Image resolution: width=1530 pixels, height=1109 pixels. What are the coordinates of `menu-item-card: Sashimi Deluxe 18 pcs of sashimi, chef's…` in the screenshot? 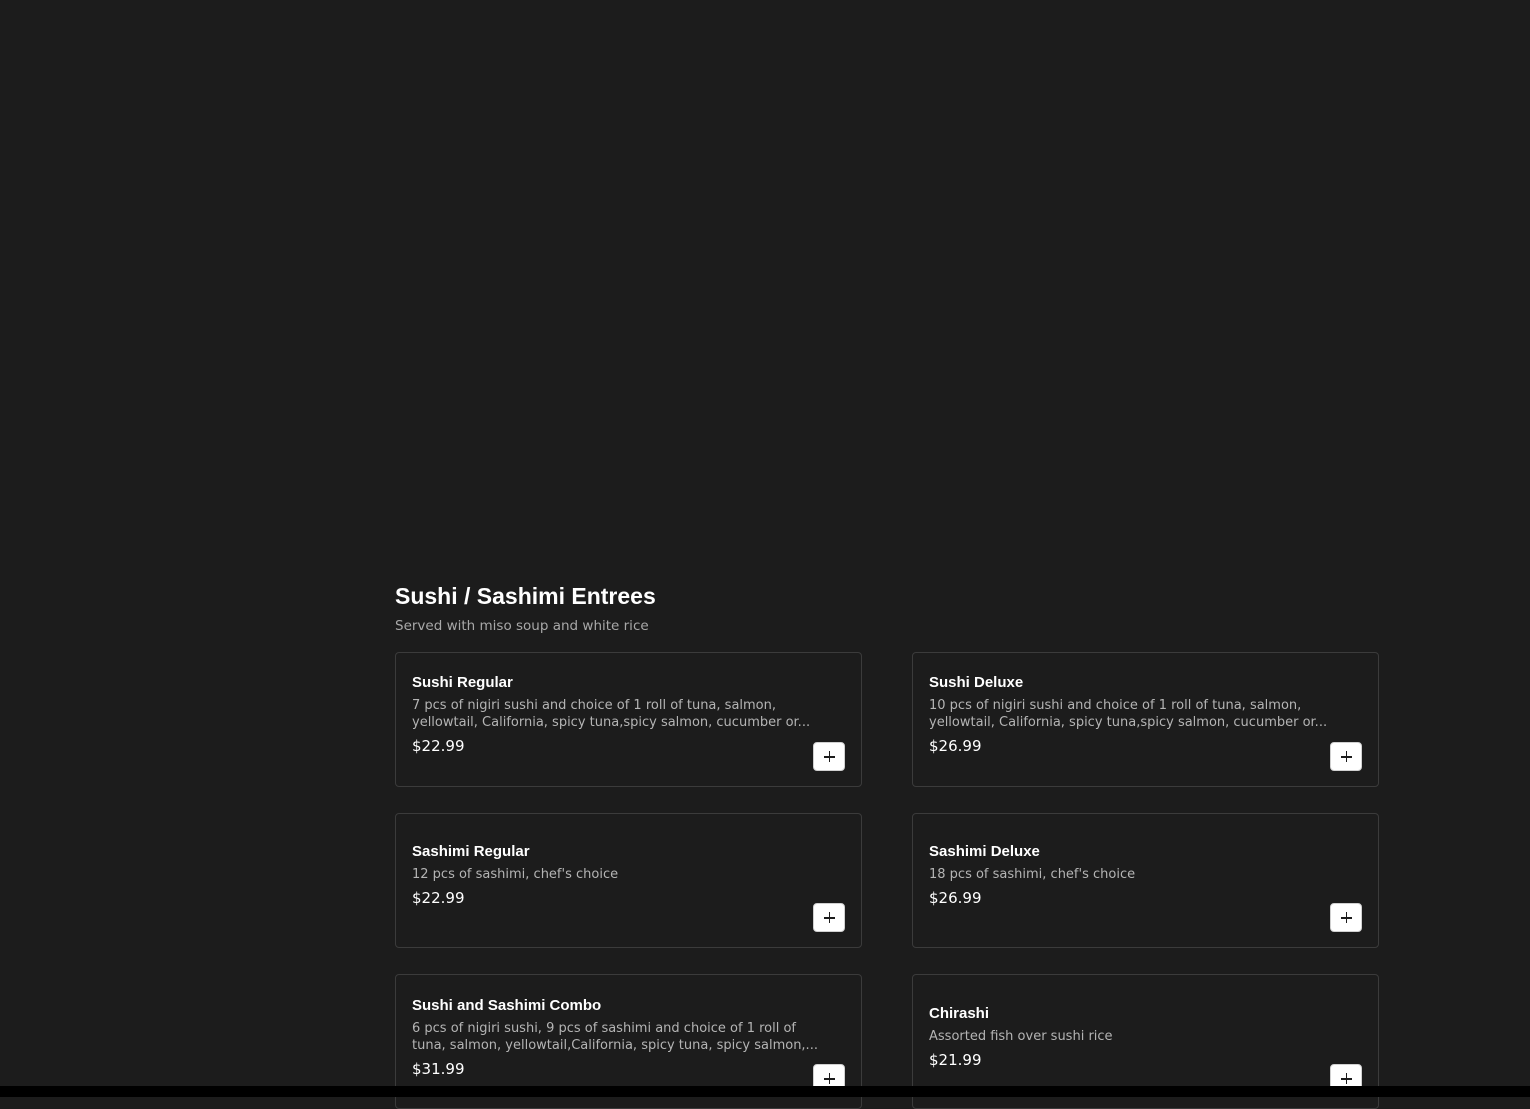 It's located at (1145, 880).